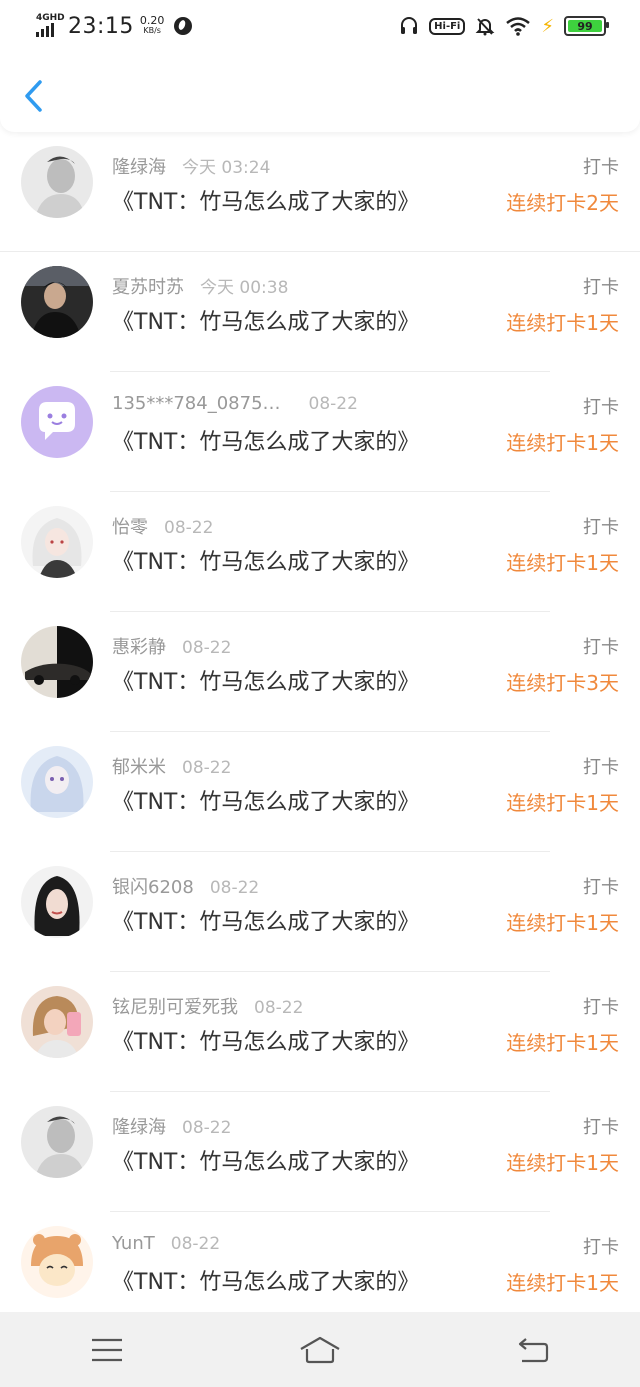 The width and height of the screenshot is (640, 1387). I want to click on list-item: 银闪6208 08-22 《TNT：竹马怎么成了大家的》 打卡 连续打卡1天, so click(320, 912).